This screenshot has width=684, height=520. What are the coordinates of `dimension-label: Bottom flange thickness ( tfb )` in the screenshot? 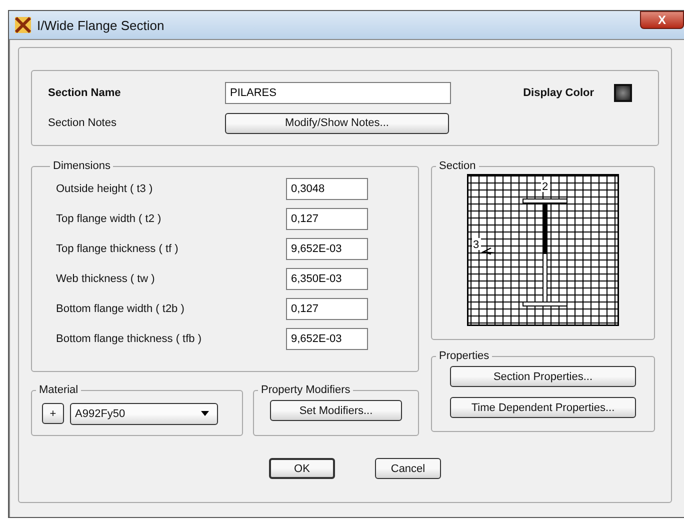 It's located at (129, 339).